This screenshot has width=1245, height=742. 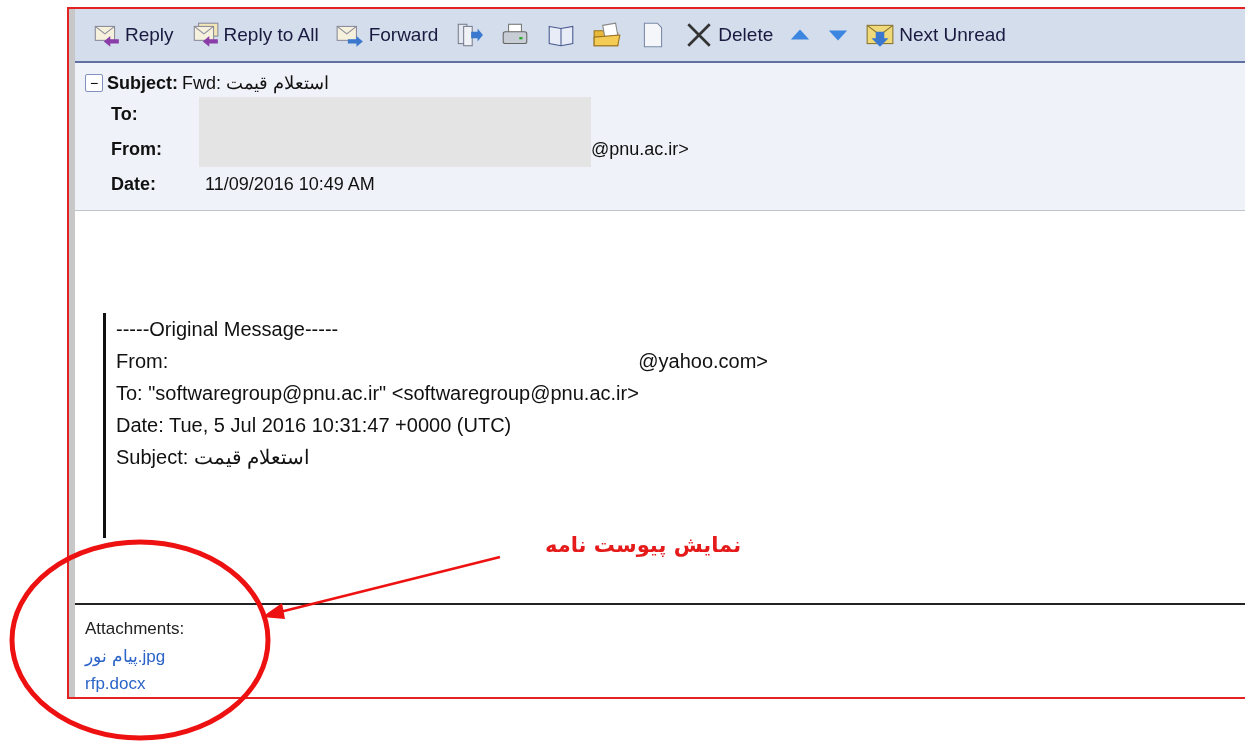 I want to click on toolbar-button: Delete, so click(x=729, y=35).